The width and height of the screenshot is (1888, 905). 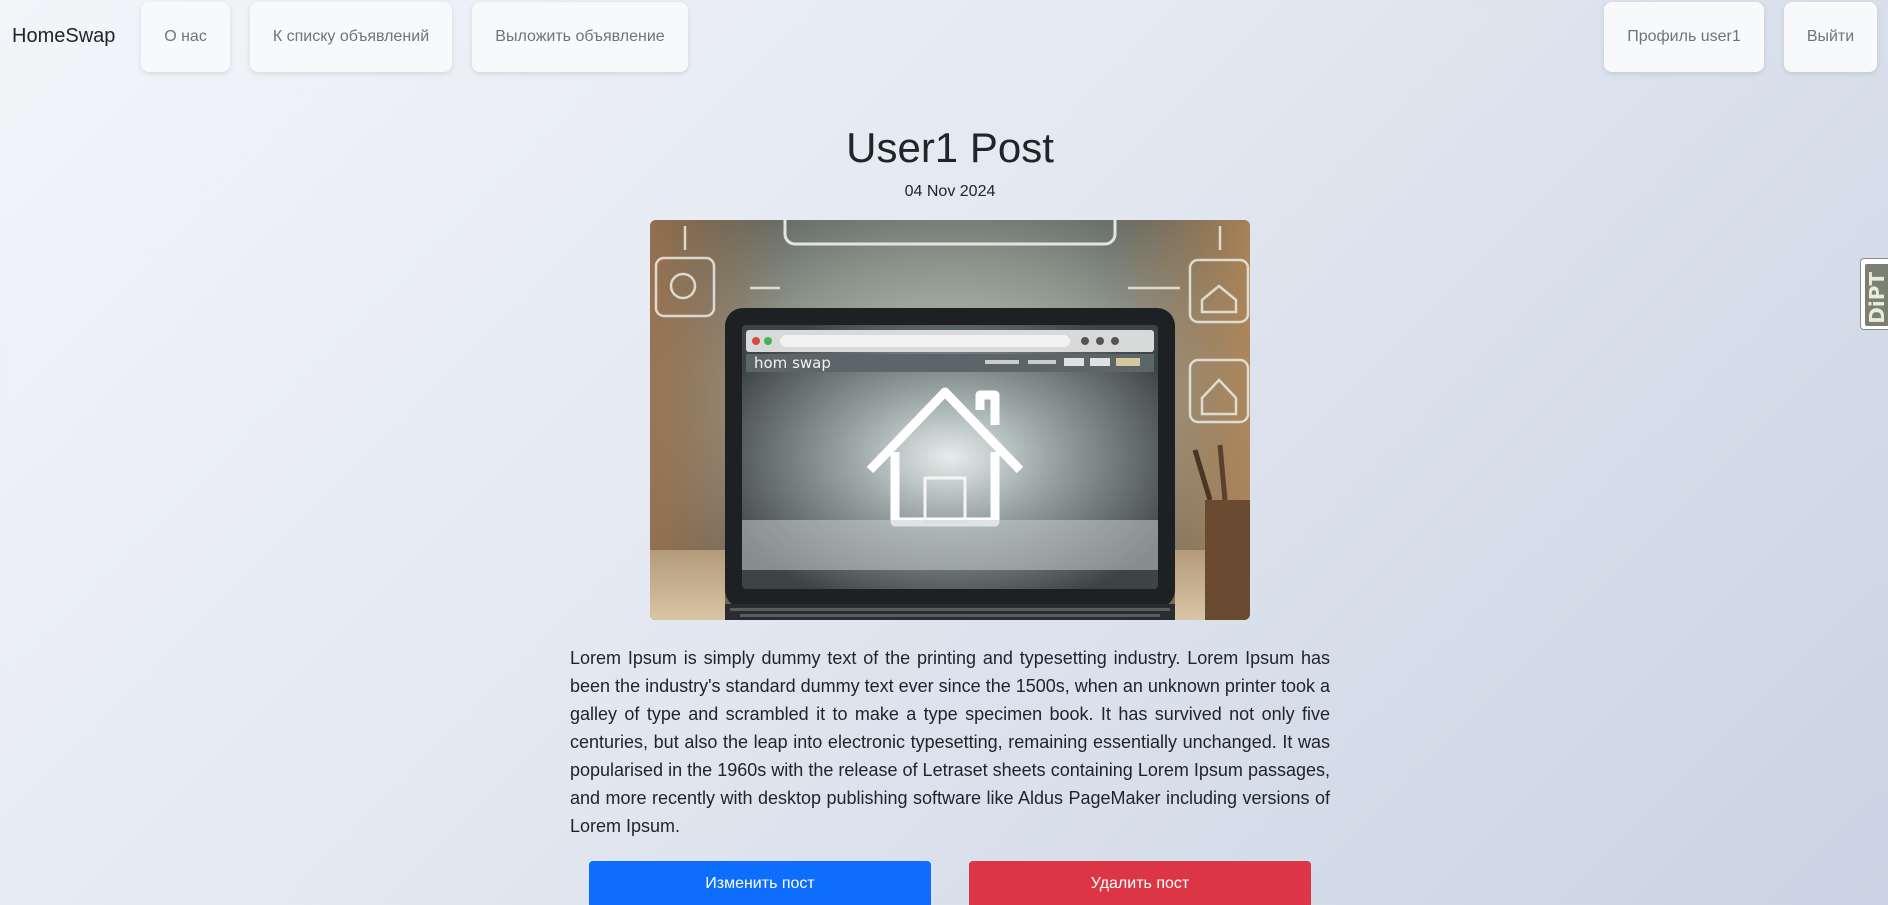 I want to click on delete-post-button: Удалить пост, so click(x=1140, y=883).